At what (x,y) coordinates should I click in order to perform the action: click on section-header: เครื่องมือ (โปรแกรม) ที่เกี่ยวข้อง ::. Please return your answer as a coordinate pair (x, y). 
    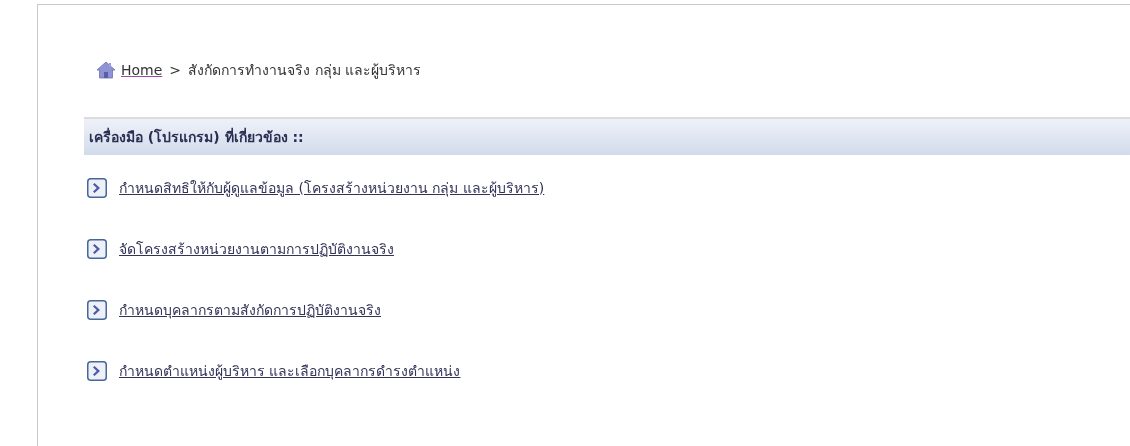
    Looking at the image, I should click on (607, 136).